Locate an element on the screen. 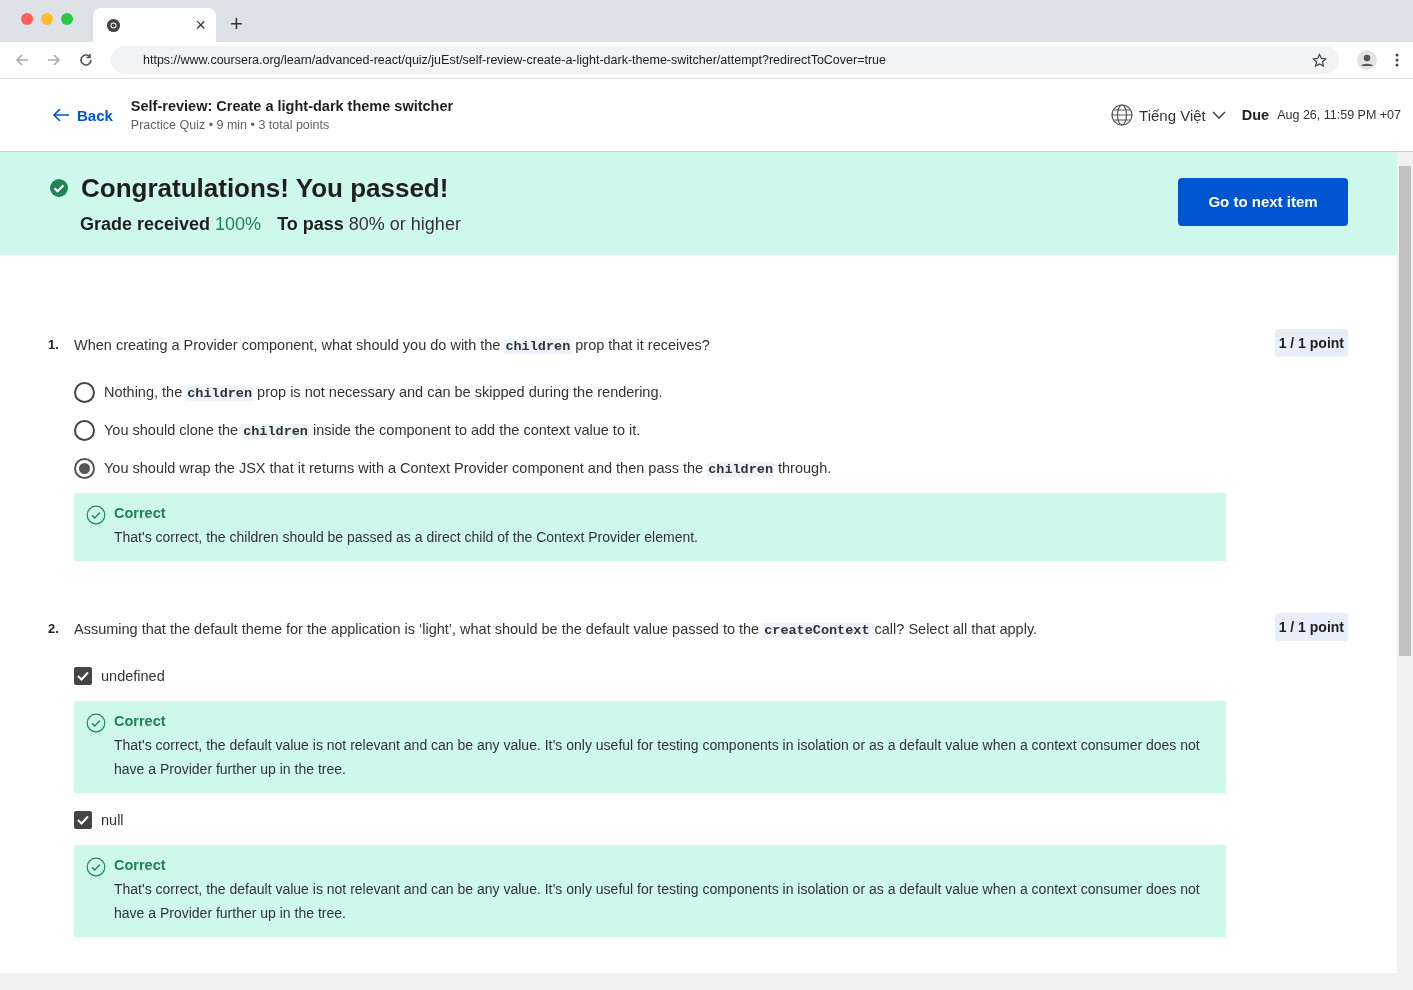  option-text: null is located at coordinates (112, 820).